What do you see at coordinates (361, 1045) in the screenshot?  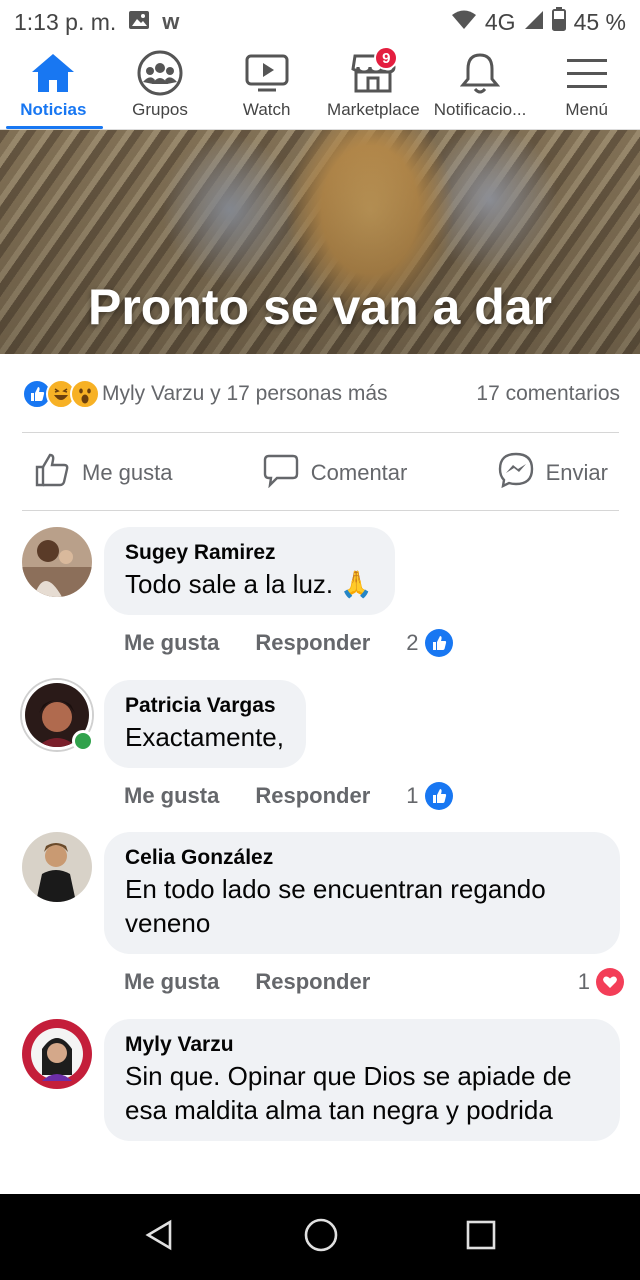 I see `comment-author: Myly Varzu` at bounding box center [361, 1045].